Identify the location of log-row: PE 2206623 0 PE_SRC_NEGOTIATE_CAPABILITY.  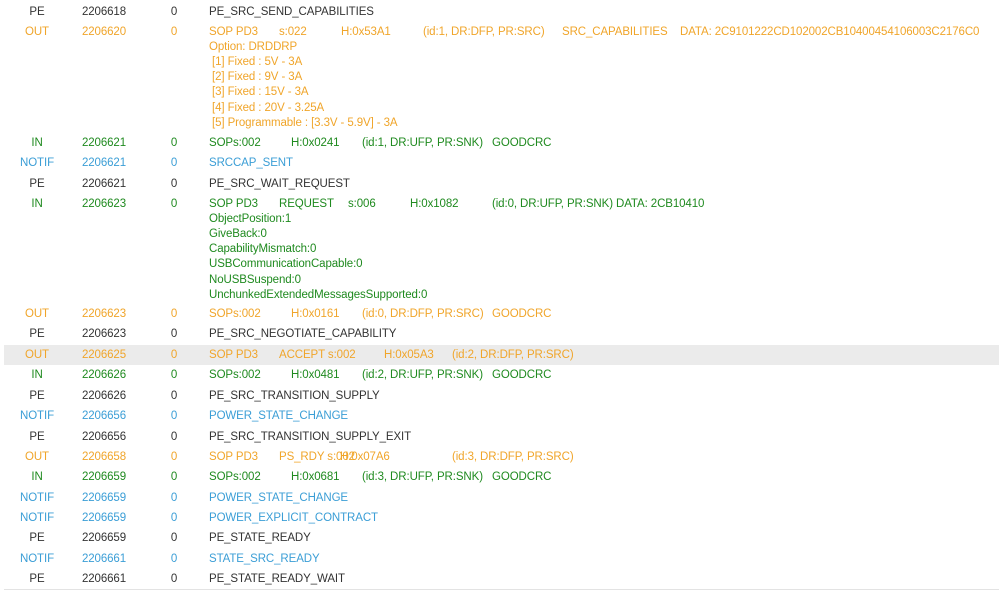
(501, 334).